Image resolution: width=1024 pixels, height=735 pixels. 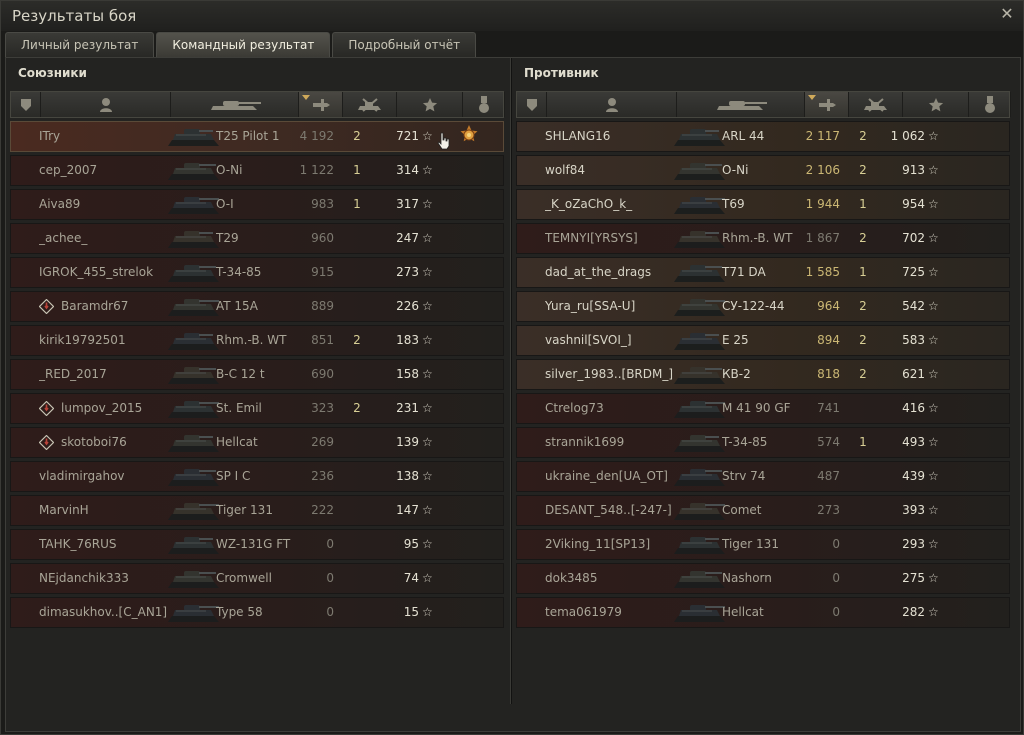 I want to click on table-row: SHLANG16 ARL 44 2 117 2 1 062 ☆, so click(x=763, y=136).